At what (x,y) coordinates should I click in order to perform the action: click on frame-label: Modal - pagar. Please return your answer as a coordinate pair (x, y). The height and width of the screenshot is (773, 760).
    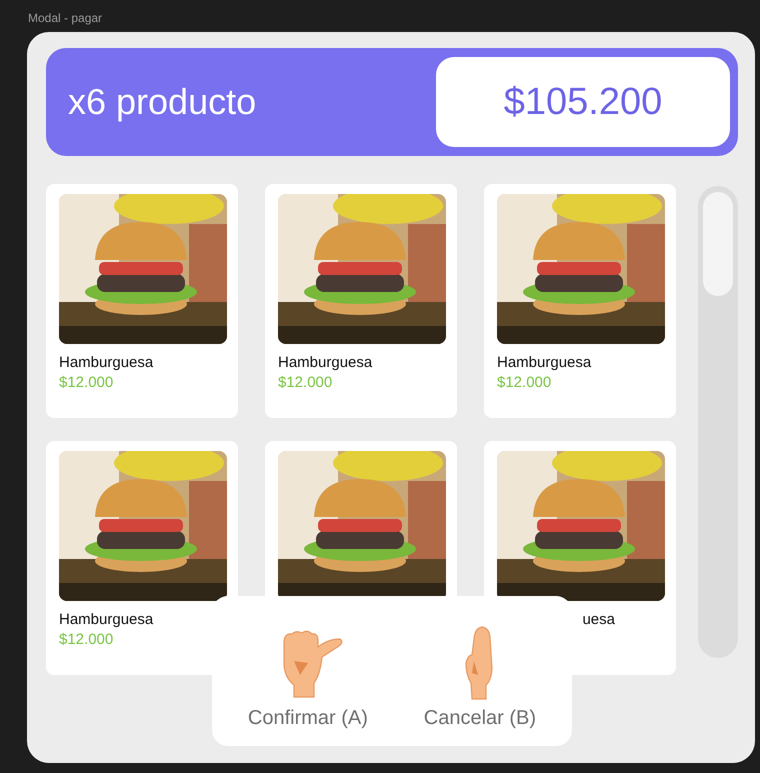
    Looking at the image, I should click on (65, 18).